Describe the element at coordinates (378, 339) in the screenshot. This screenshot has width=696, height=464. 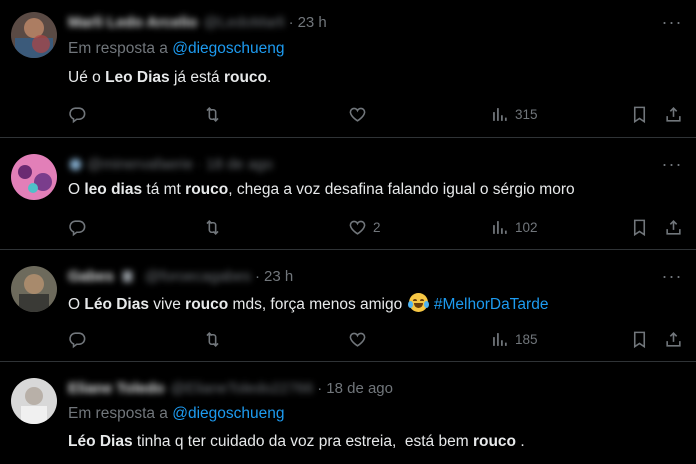
I see `action-bar: 185` at that location.